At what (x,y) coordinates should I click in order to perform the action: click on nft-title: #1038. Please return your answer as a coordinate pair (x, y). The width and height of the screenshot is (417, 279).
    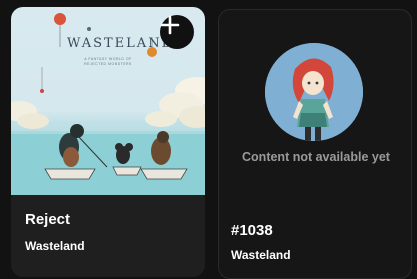
    Looking at the image, I should click on (252, 230).